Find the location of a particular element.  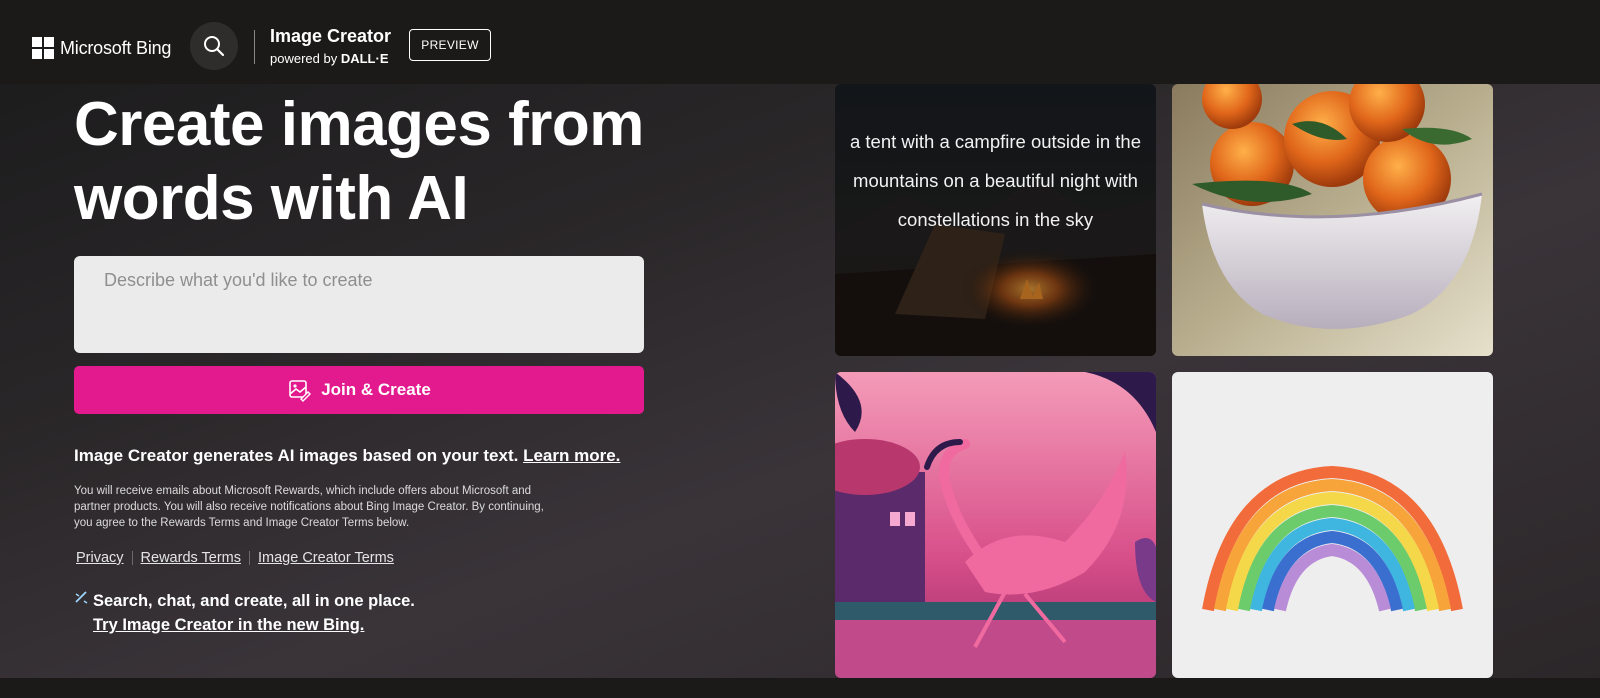

join-create-button: Join & Create is located at coordinates (359, 390).